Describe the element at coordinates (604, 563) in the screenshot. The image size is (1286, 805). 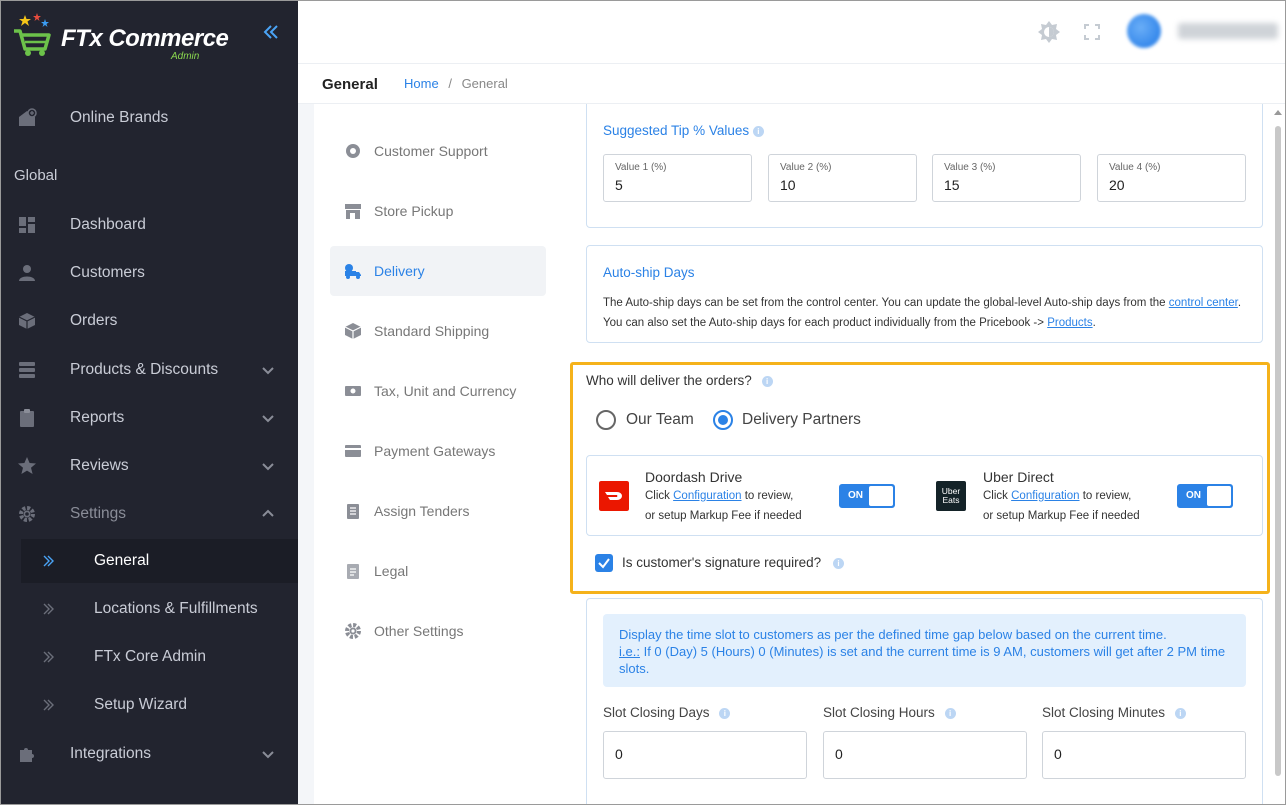
I see `signature-required-checkbox` at that location.